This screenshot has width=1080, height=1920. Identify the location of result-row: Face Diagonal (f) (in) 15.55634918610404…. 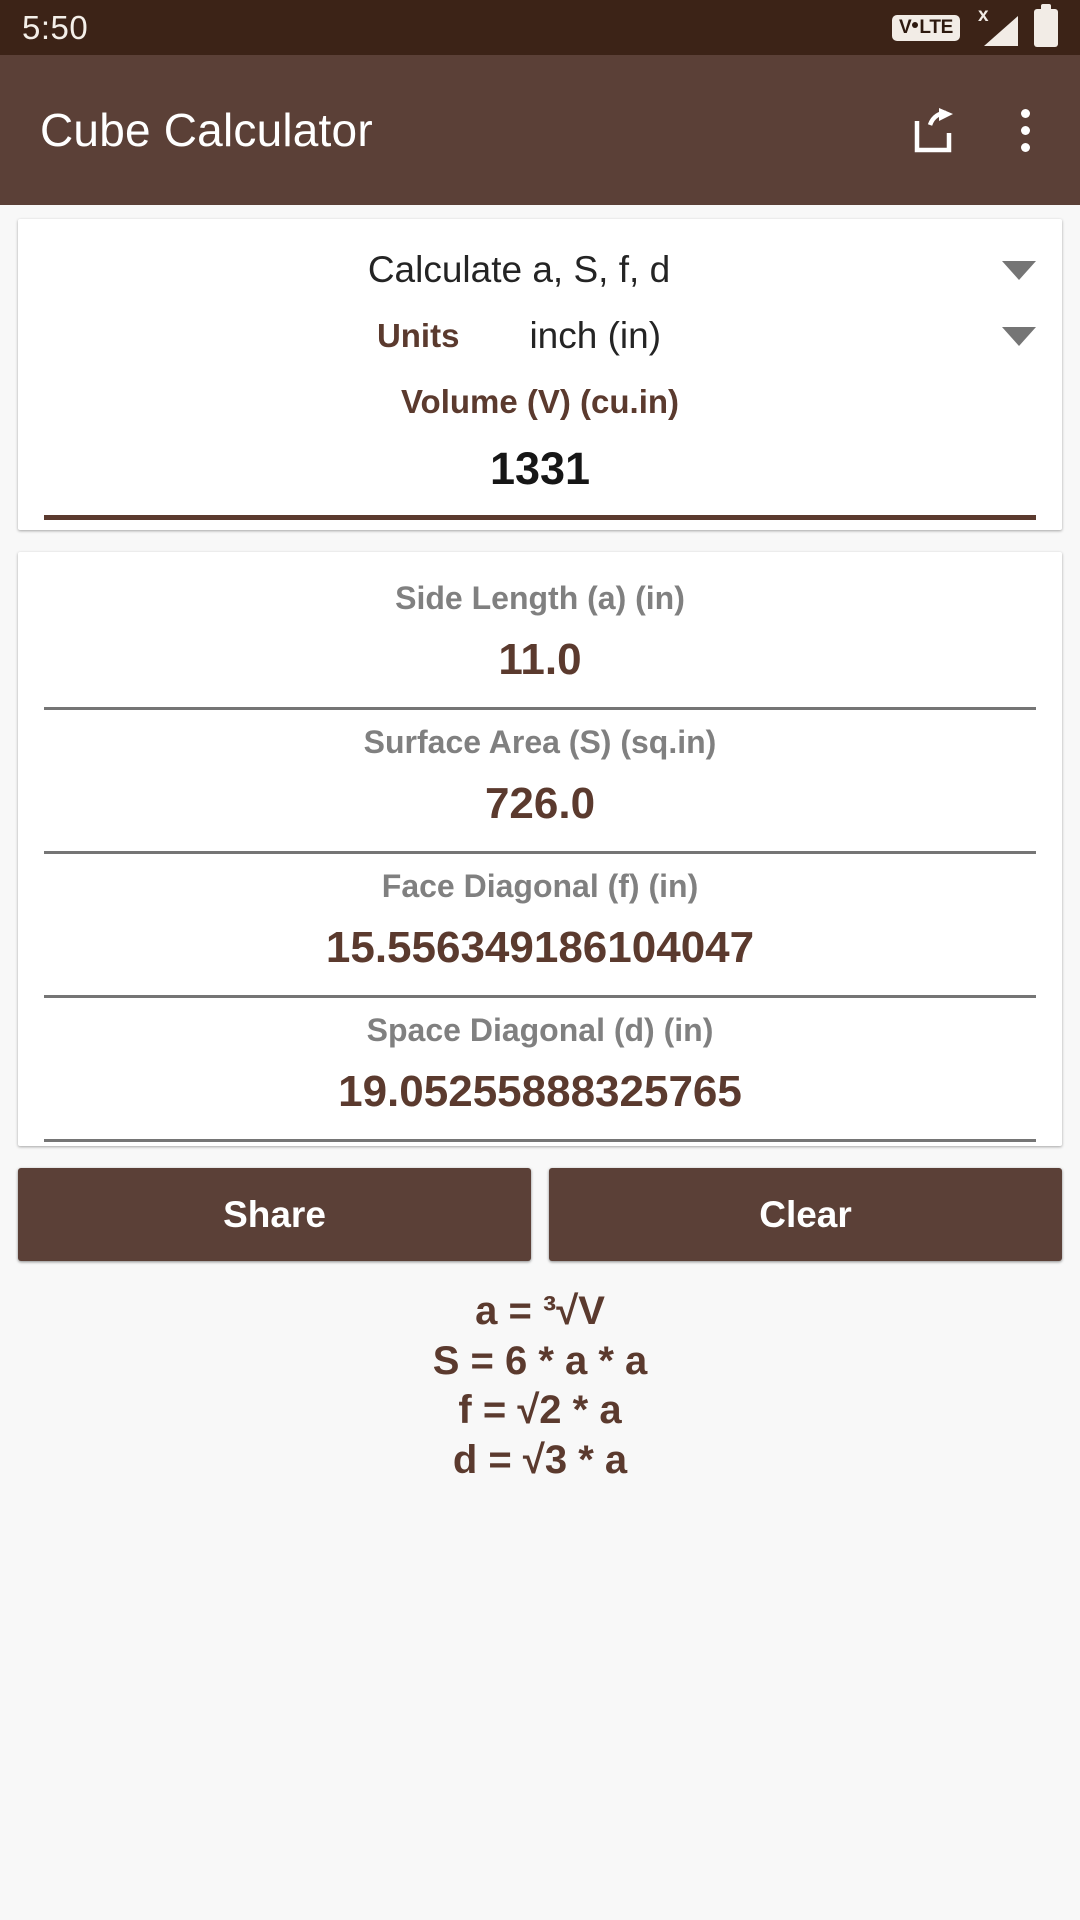
(540, 926).